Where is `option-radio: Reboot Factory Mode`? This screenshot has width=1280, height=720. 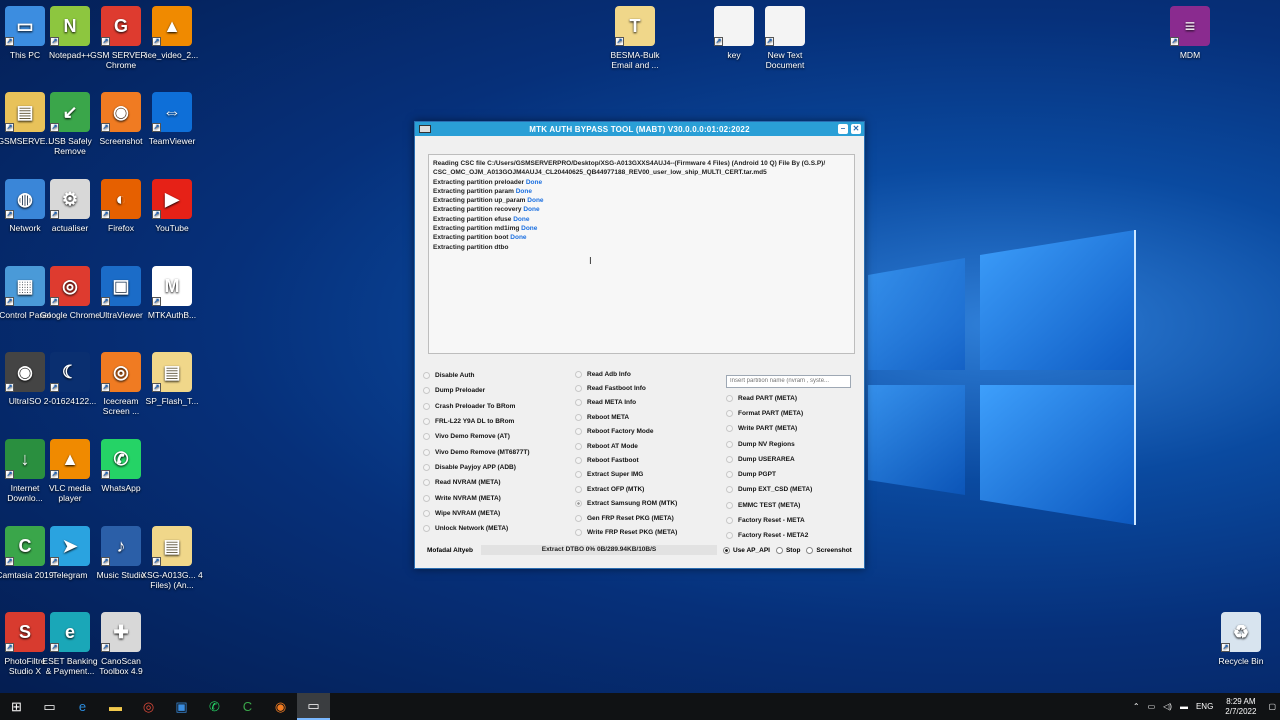
option-radio: Reboot Factory Mode is located at coordinates (626, 432).